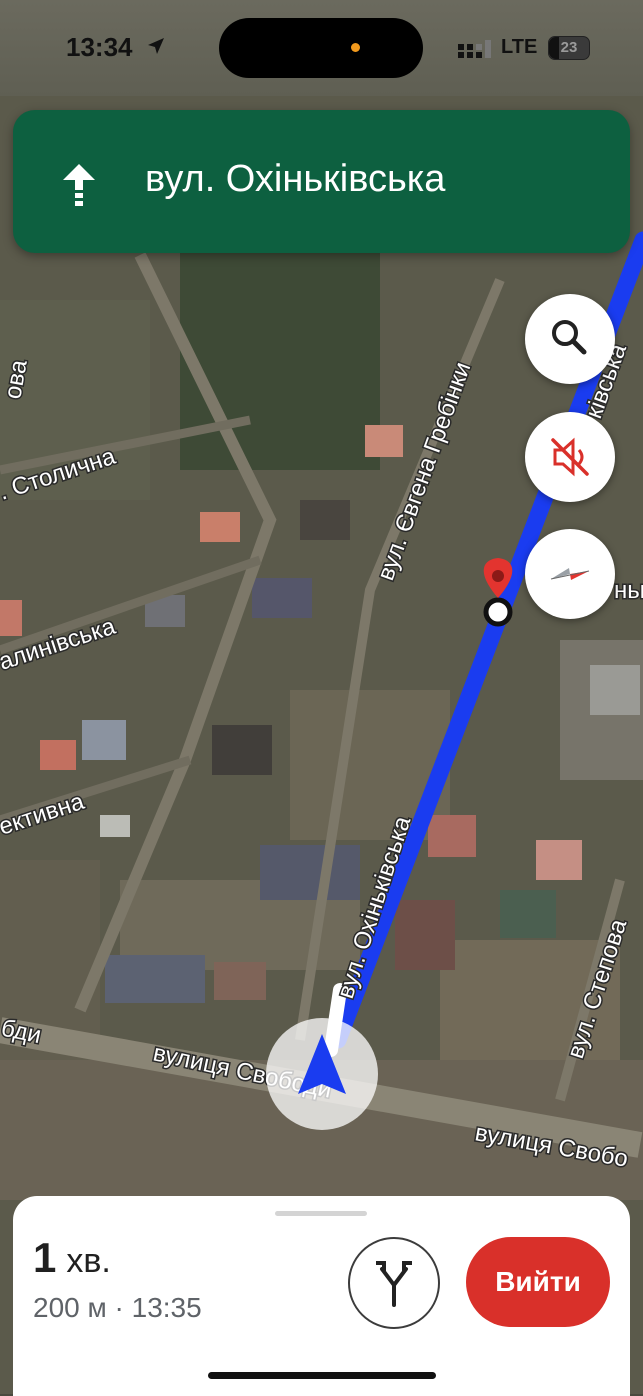 Image resolution: width=643 pixels, height=1396 pixels. Describe the element at coordinates (519, 47) in the screenshot. I see `network-type: LTE` at that location.